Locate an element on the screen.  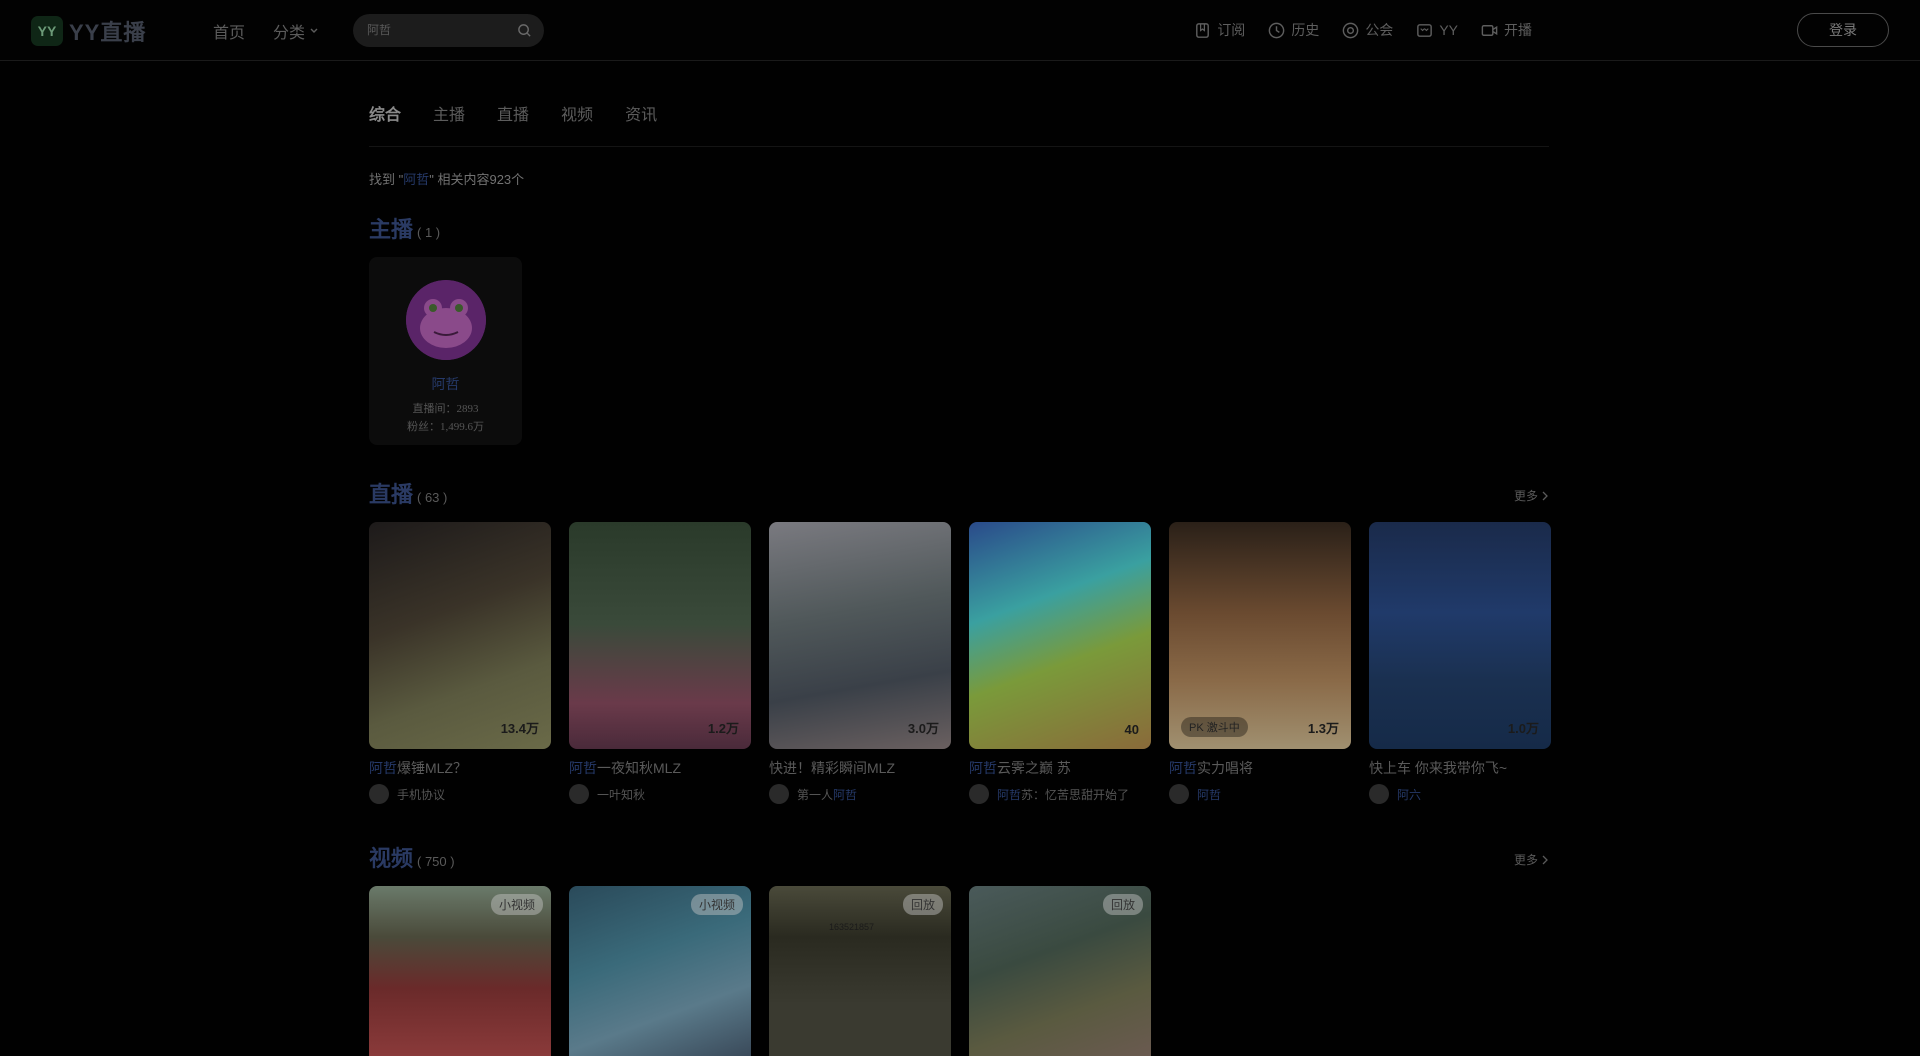
viewer-count: 1.3万 is located at coordinates (1323, 728).